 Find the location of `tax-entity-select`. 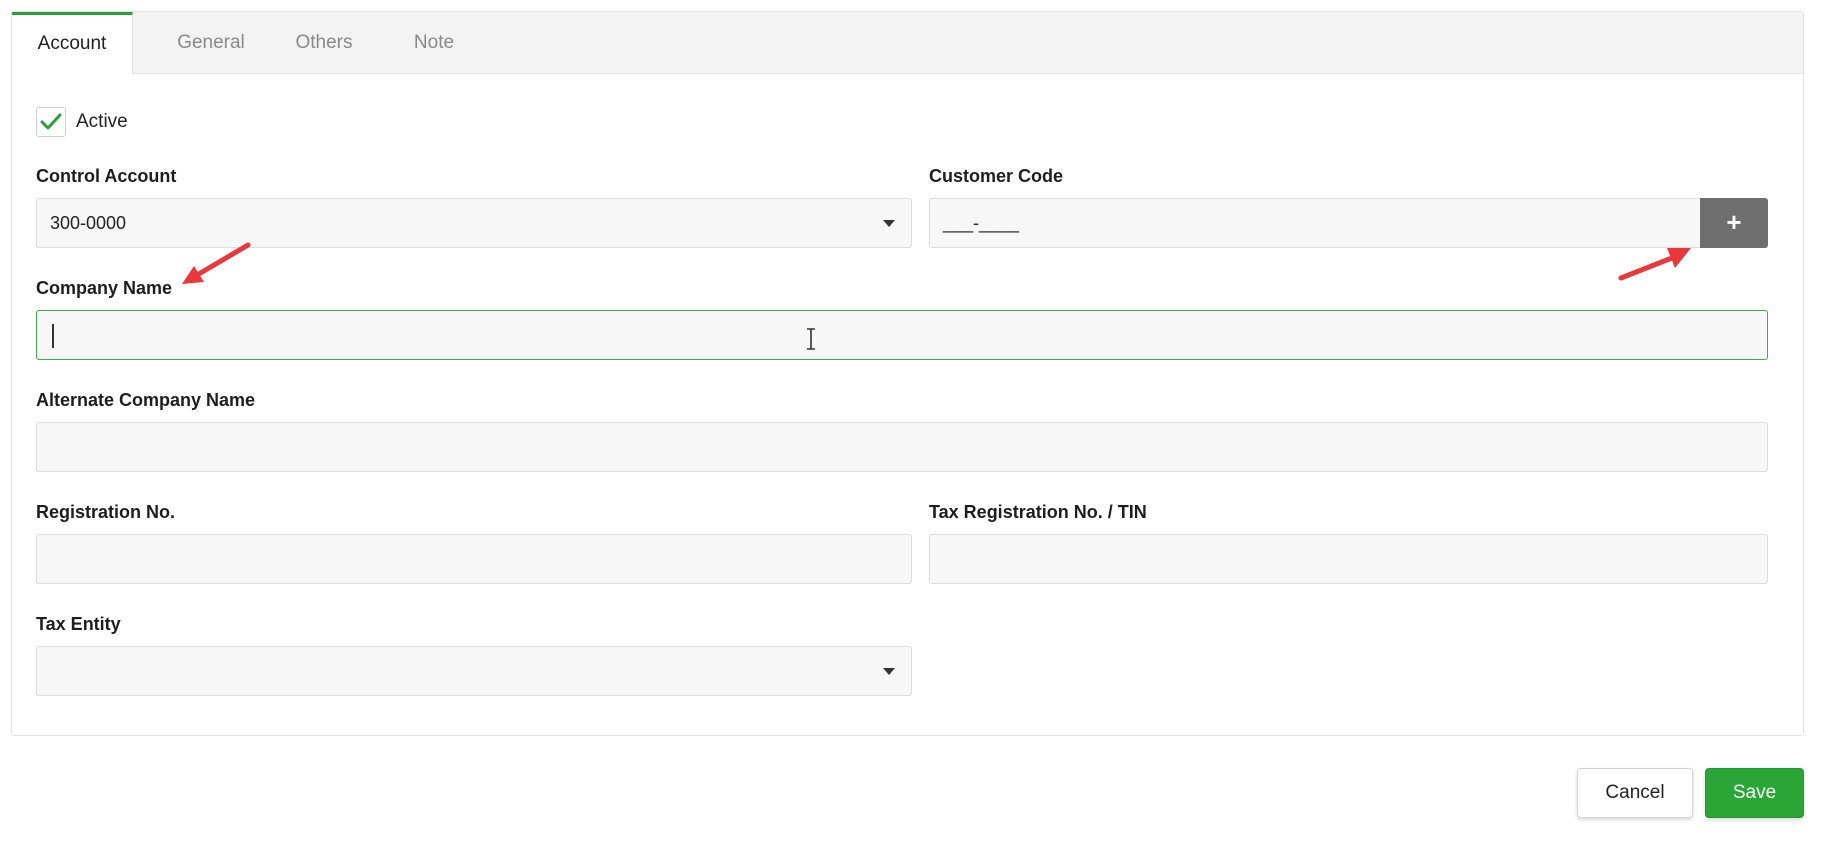

tax-entity-select is located at coordinates (474, 671).